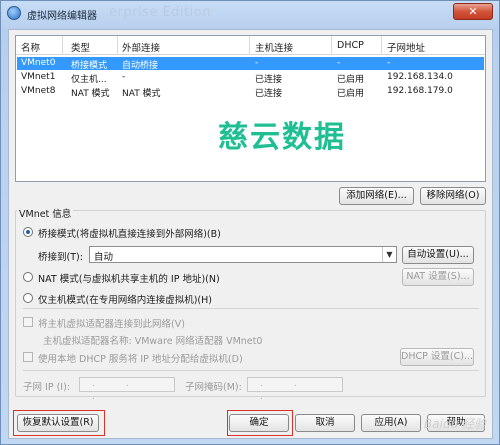 The height and width of the screenshot is (445, 500). What do you see at coordinates (28, 298) in the screenshot?
I see `host-only-radio` at bounding box center [28, 298].